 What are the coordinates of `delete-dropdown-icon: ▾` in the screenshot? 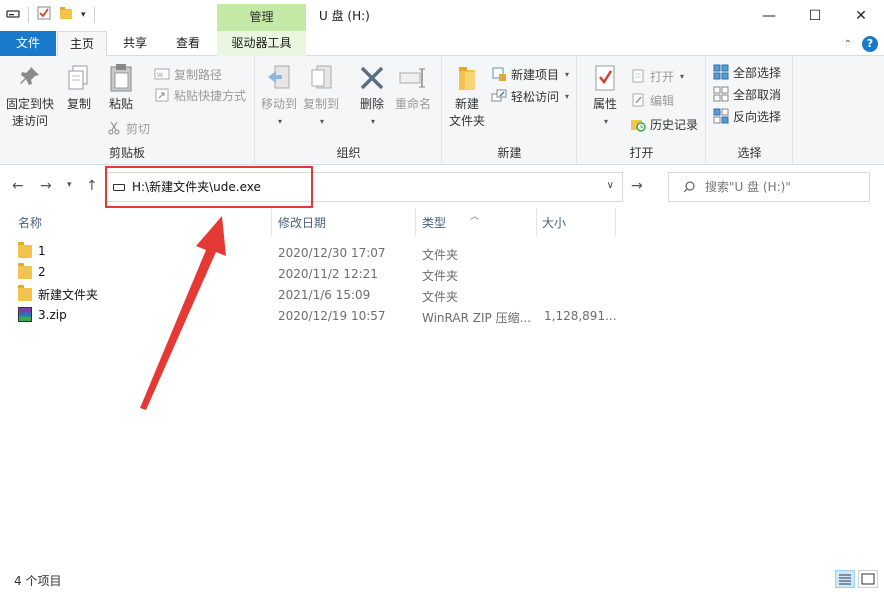 It's located at (372, 121).